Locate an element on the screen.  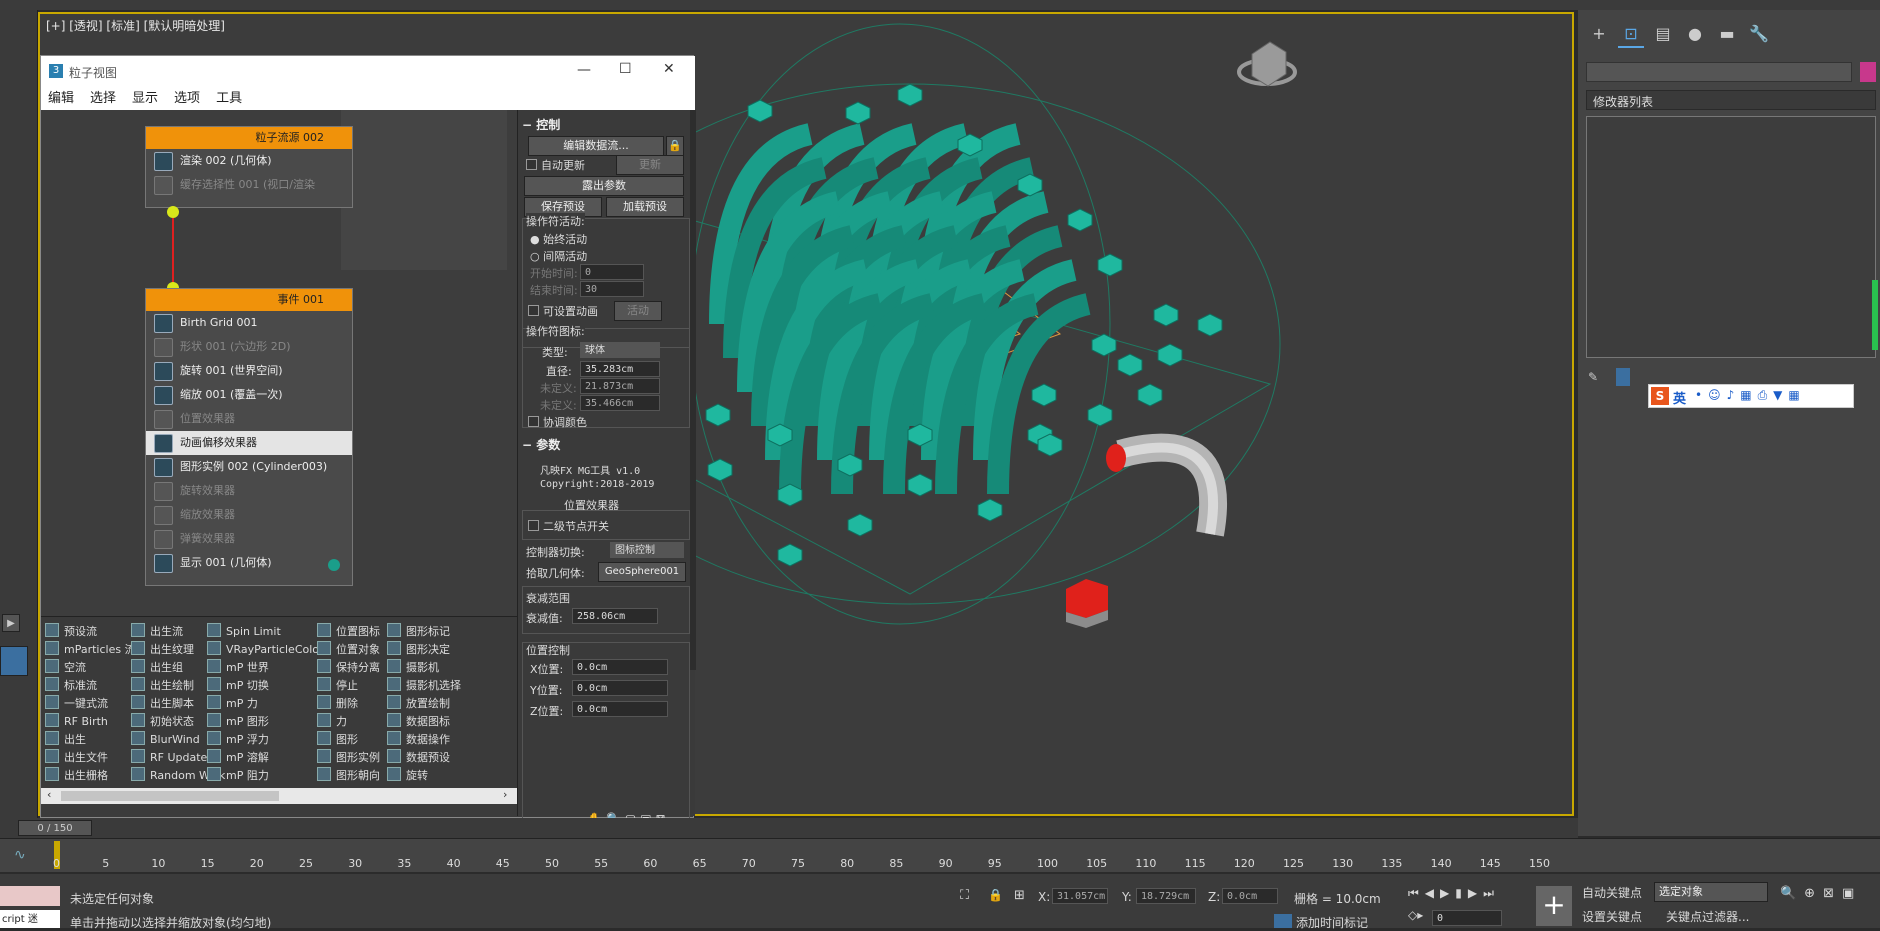
scroll-thumb is located at coordinates (170, 796).